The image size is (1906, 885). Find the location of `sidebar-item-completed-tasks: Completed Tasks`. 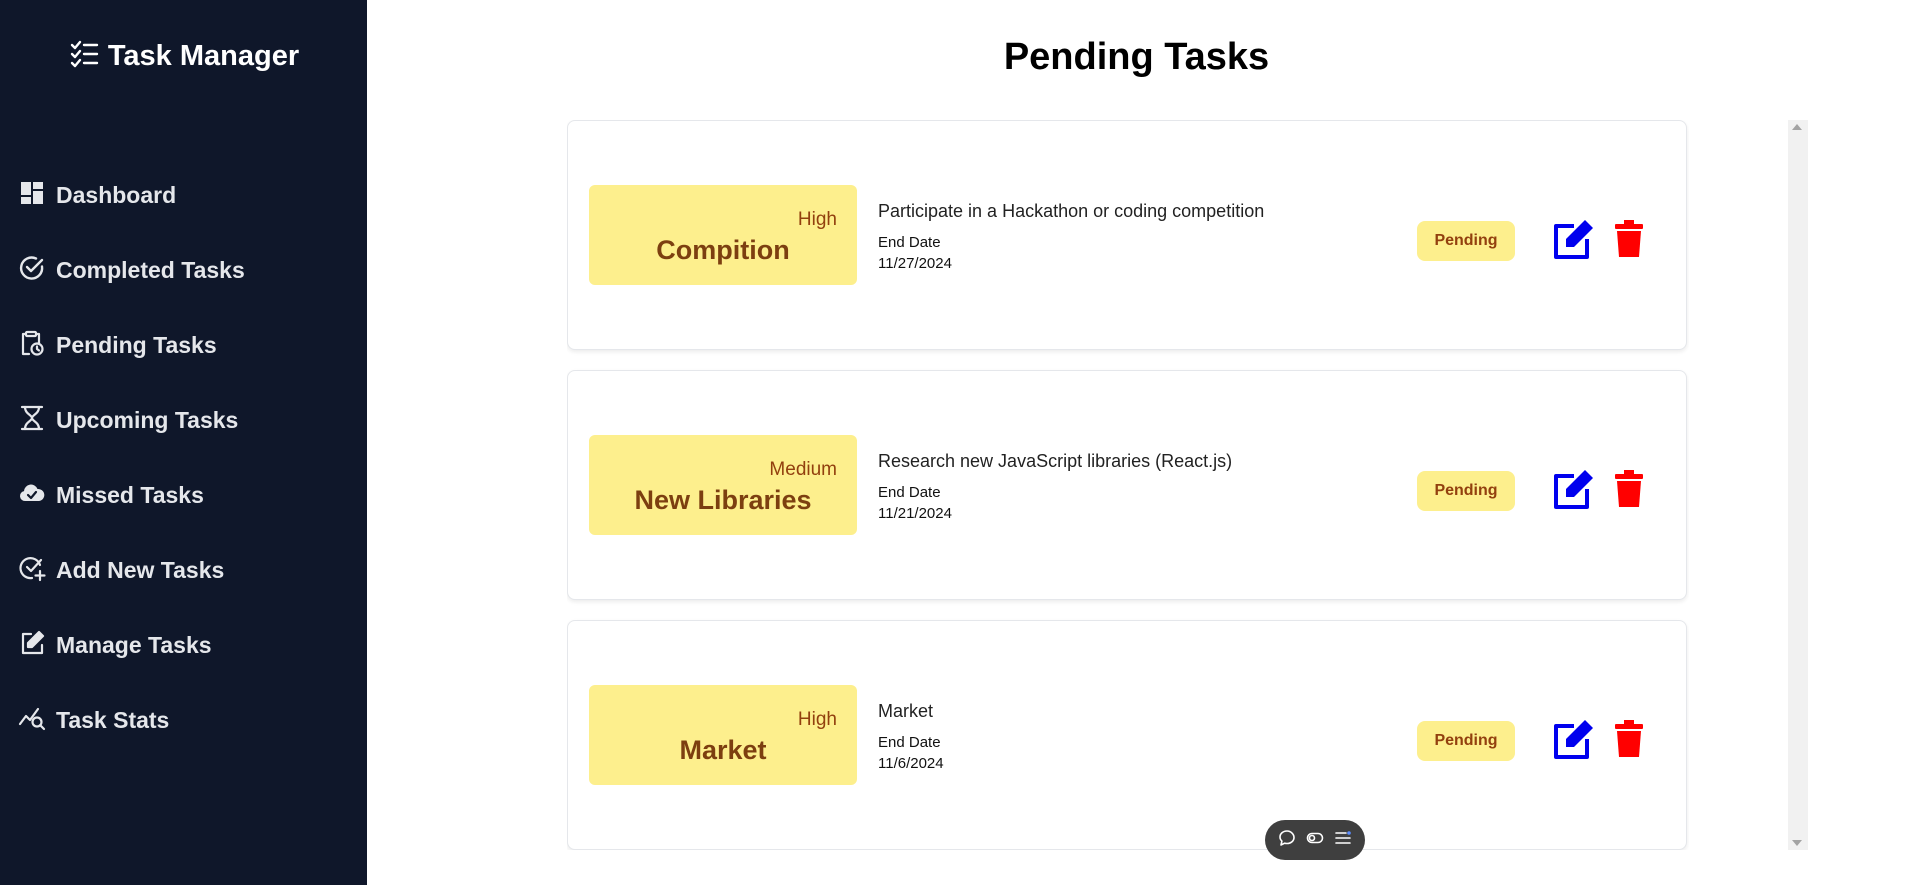

sidebar-item-completed-tasks: Completed Tasks is located at coordinates (183, 270).